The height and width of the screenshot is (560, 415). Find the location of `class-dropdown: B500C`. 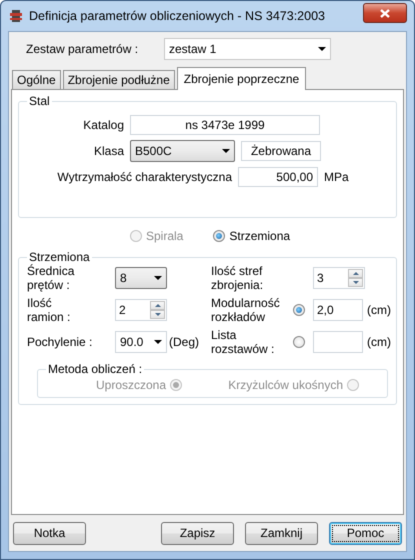

class-dropdown: B500C is located at coordinates (182, 151).